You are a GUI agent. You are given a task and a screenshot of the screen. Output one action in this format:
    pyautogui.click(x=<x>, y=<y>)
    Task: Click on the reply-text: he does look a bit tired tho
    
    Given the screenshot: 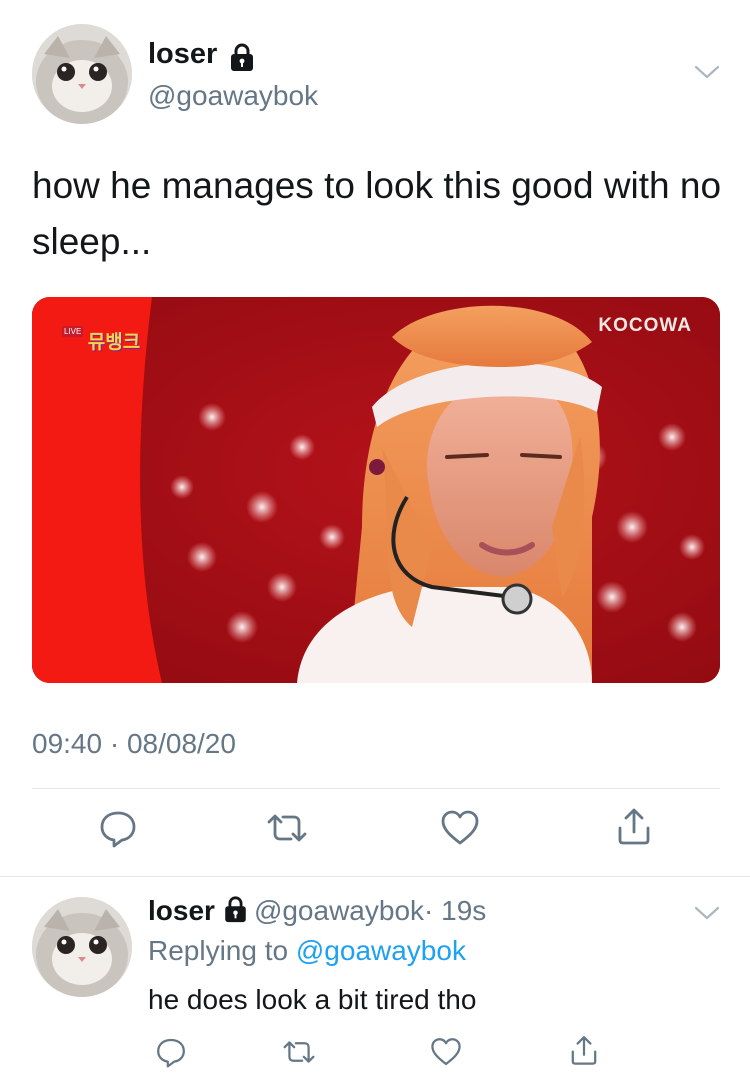 What is the action you would take?
    pyautogui.click(x=312, y=999)
    